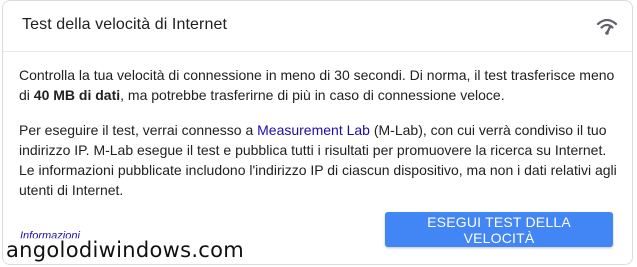  I want to click on data-amount: 40 MB di dati, so click(77, 95).